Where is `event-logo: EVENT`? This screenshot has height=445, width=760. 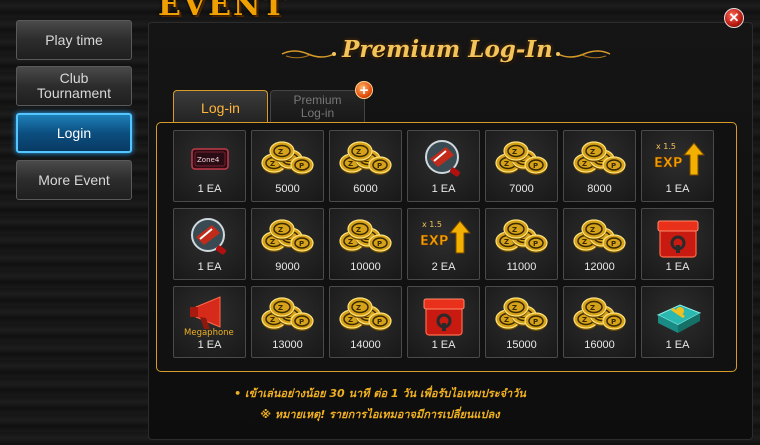
event-logo: EVENT is located at coordinates (222, 11).